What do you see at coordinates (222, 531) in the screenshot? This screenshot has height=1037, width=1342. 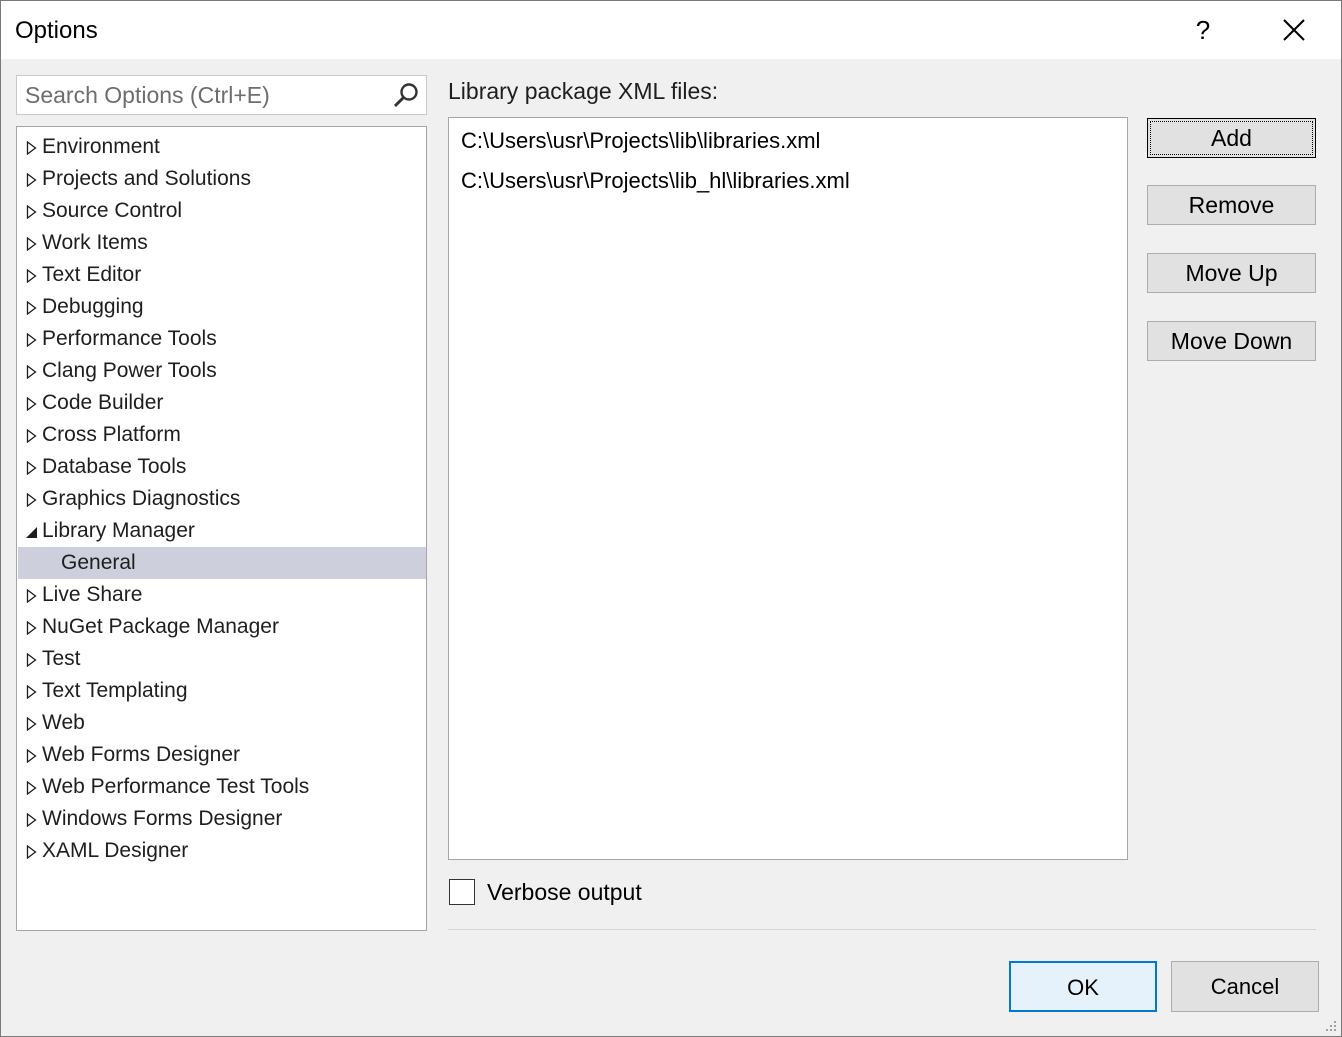 I see `tree-item: Library Manager` at bounding box center [222, 531].